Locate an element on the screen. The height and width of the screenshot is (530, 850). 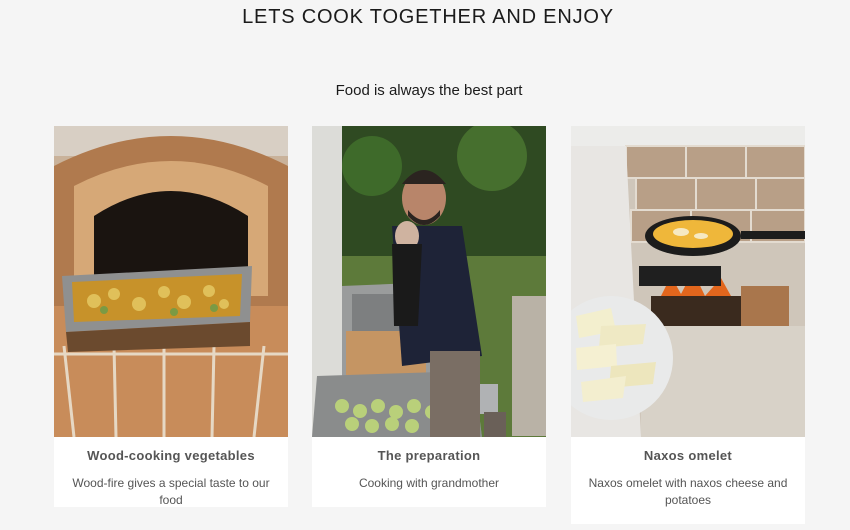
card-description: Cooking with grandmother is located at coordinates (429, 483).